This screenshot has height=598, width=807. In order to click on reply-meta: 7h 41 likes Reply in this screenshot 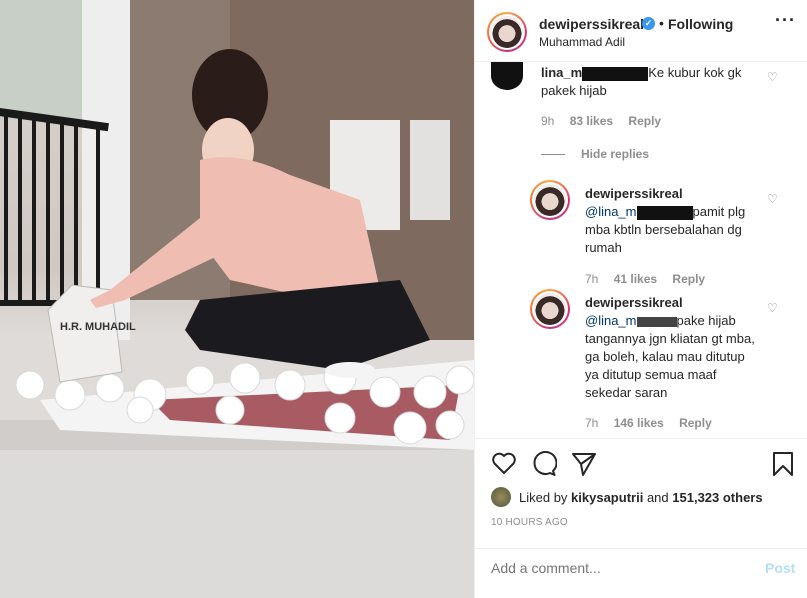, I will do `click(651, 279)`.